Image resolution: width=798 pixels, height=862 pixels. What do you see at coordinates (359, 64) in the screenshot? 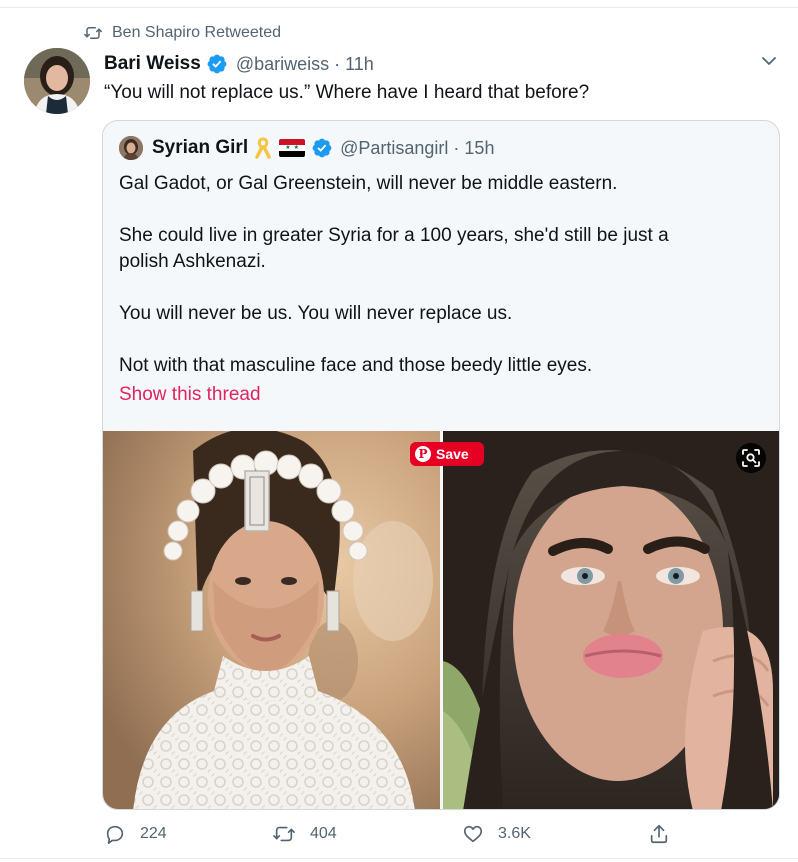
I see `tweet-timestamp: 11h` at bounding box center [359, 64].